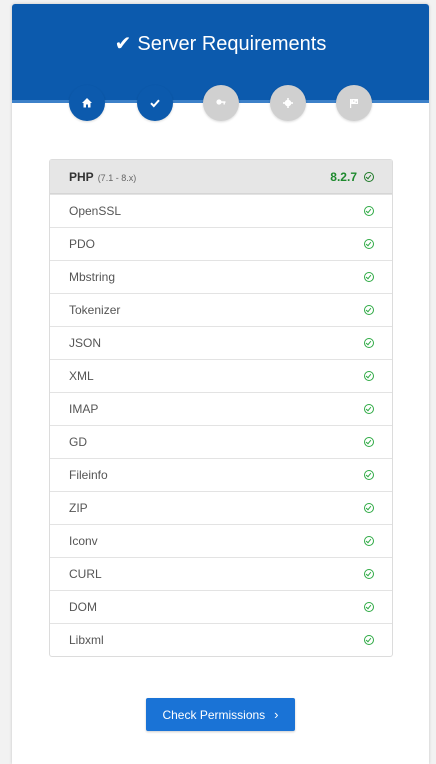 This screenshot has height=764, width=436. I want to click on table-row: IMAP, so click(221, 408).